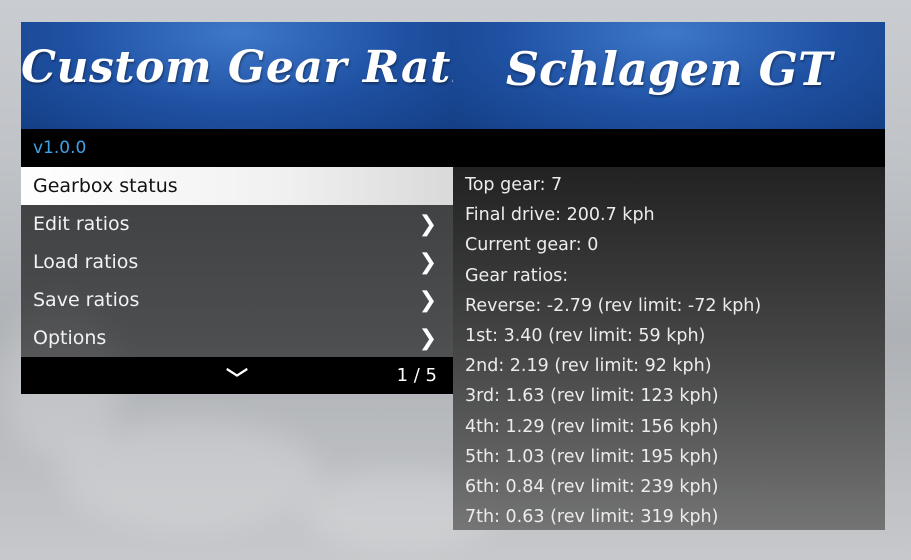  I want to click on info-line-gear-5: 5th: 1.03 (rev limit: 195 kph), so click(592, 456).